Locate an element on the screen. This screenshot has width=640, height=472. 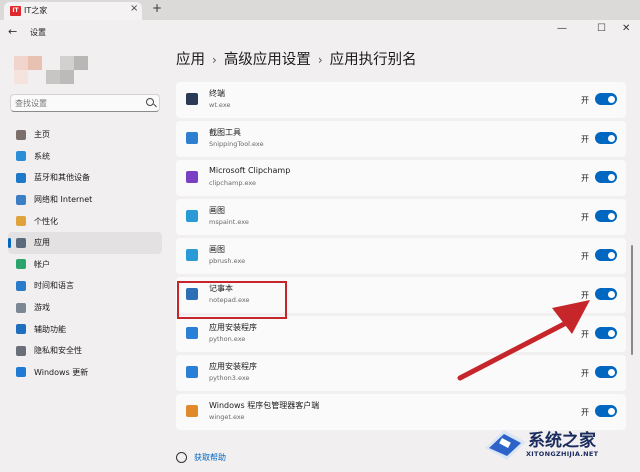
watermark: 系统之家 XITONGZHIJIA.NET is located at coordinates (558, 445).